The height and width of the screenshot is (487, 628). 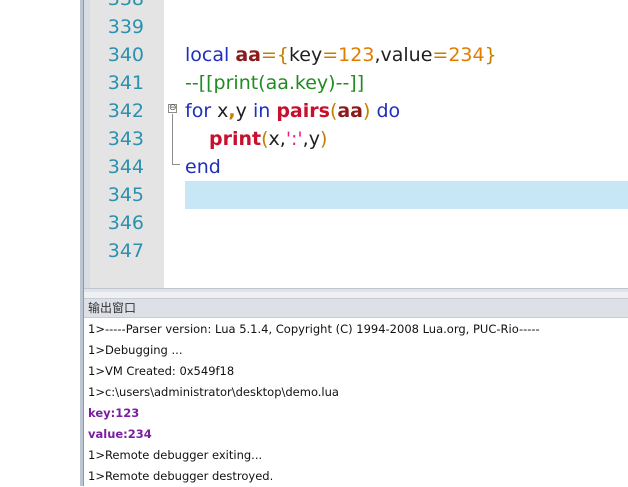 I want to click on line-number: 340, so click(x=125, y=55).